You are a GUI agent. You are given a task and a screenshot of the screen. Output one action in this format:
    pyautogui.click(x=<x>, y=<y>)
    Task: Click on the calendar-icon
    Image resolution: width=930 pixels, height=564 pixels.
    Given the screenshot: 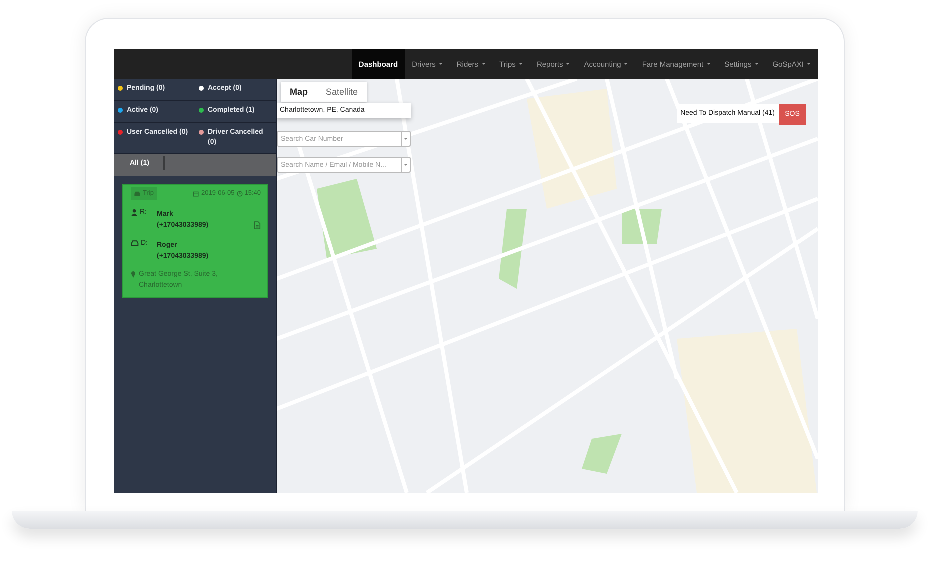 What is the action you would take?
    pyautogui.click(x=196, y=193)
    